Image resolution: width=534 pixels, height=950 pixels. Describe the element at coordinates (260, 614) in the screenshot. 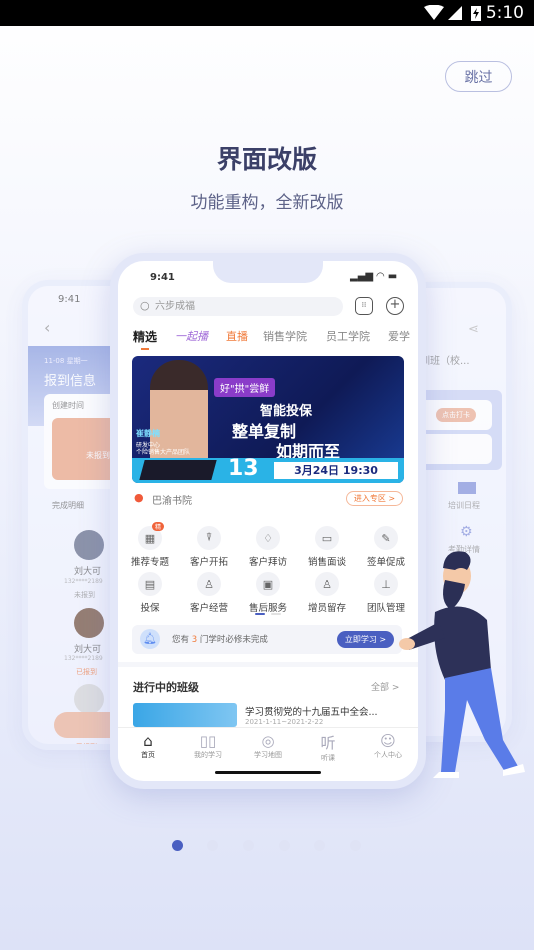

I see `grid-pager-active` at that location.